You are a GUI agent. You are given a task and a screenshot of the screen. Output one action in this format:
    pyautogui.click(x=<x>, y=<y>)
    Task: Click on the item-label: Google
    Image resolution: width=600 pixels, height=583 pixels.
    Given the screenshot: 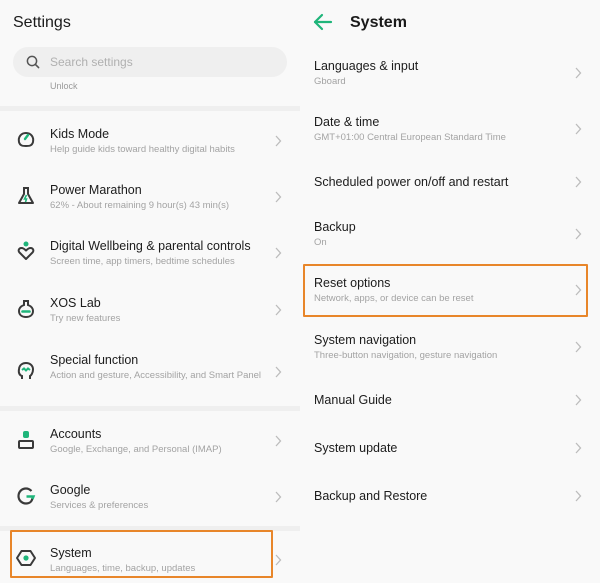 What is the action you would take?
    pyautogui.click(x=70, y=490)
    